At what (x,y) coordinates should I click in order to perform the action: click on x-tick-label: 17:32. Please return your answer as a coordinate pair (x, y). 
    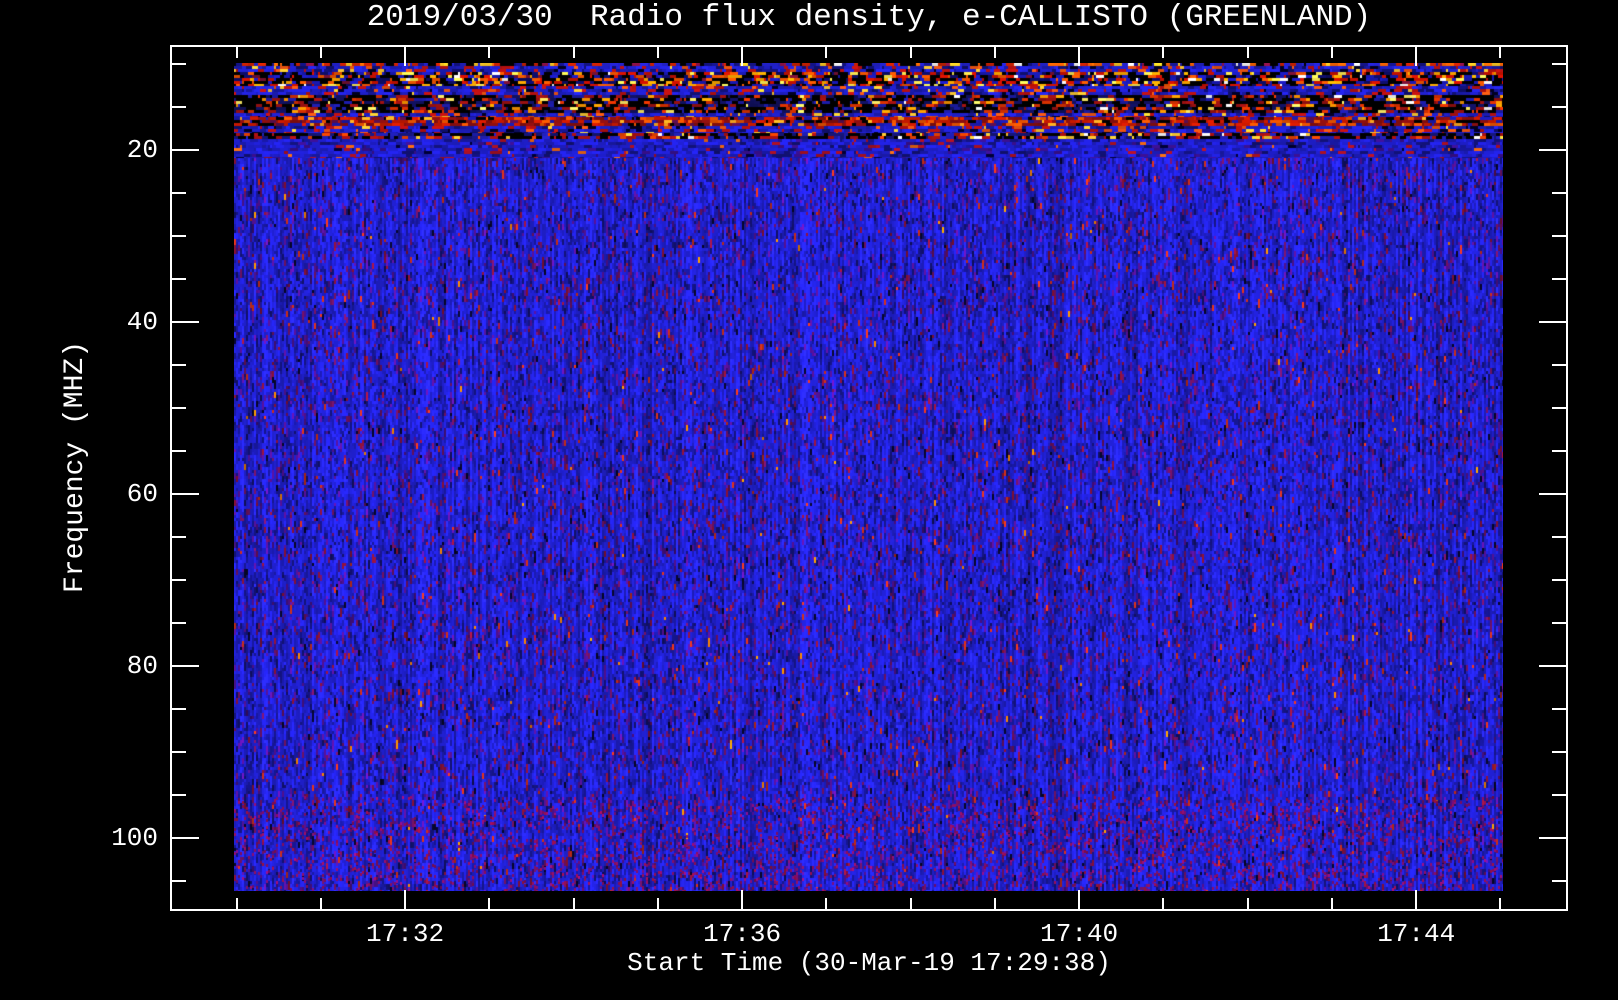
    Looking at the image, I should click on (405, 934).